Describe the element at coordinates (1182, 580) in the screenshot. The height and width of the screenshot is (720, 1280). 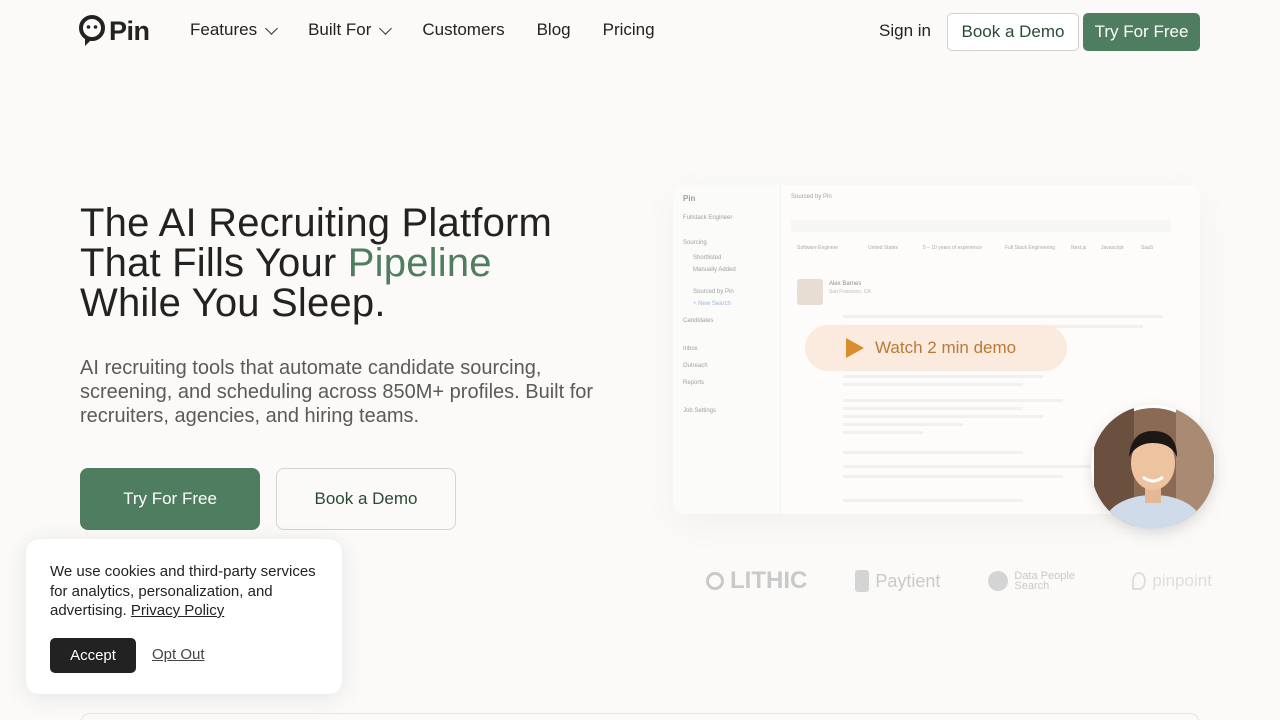
I see `logo-pinpoint-text: pinpoint` at that location.